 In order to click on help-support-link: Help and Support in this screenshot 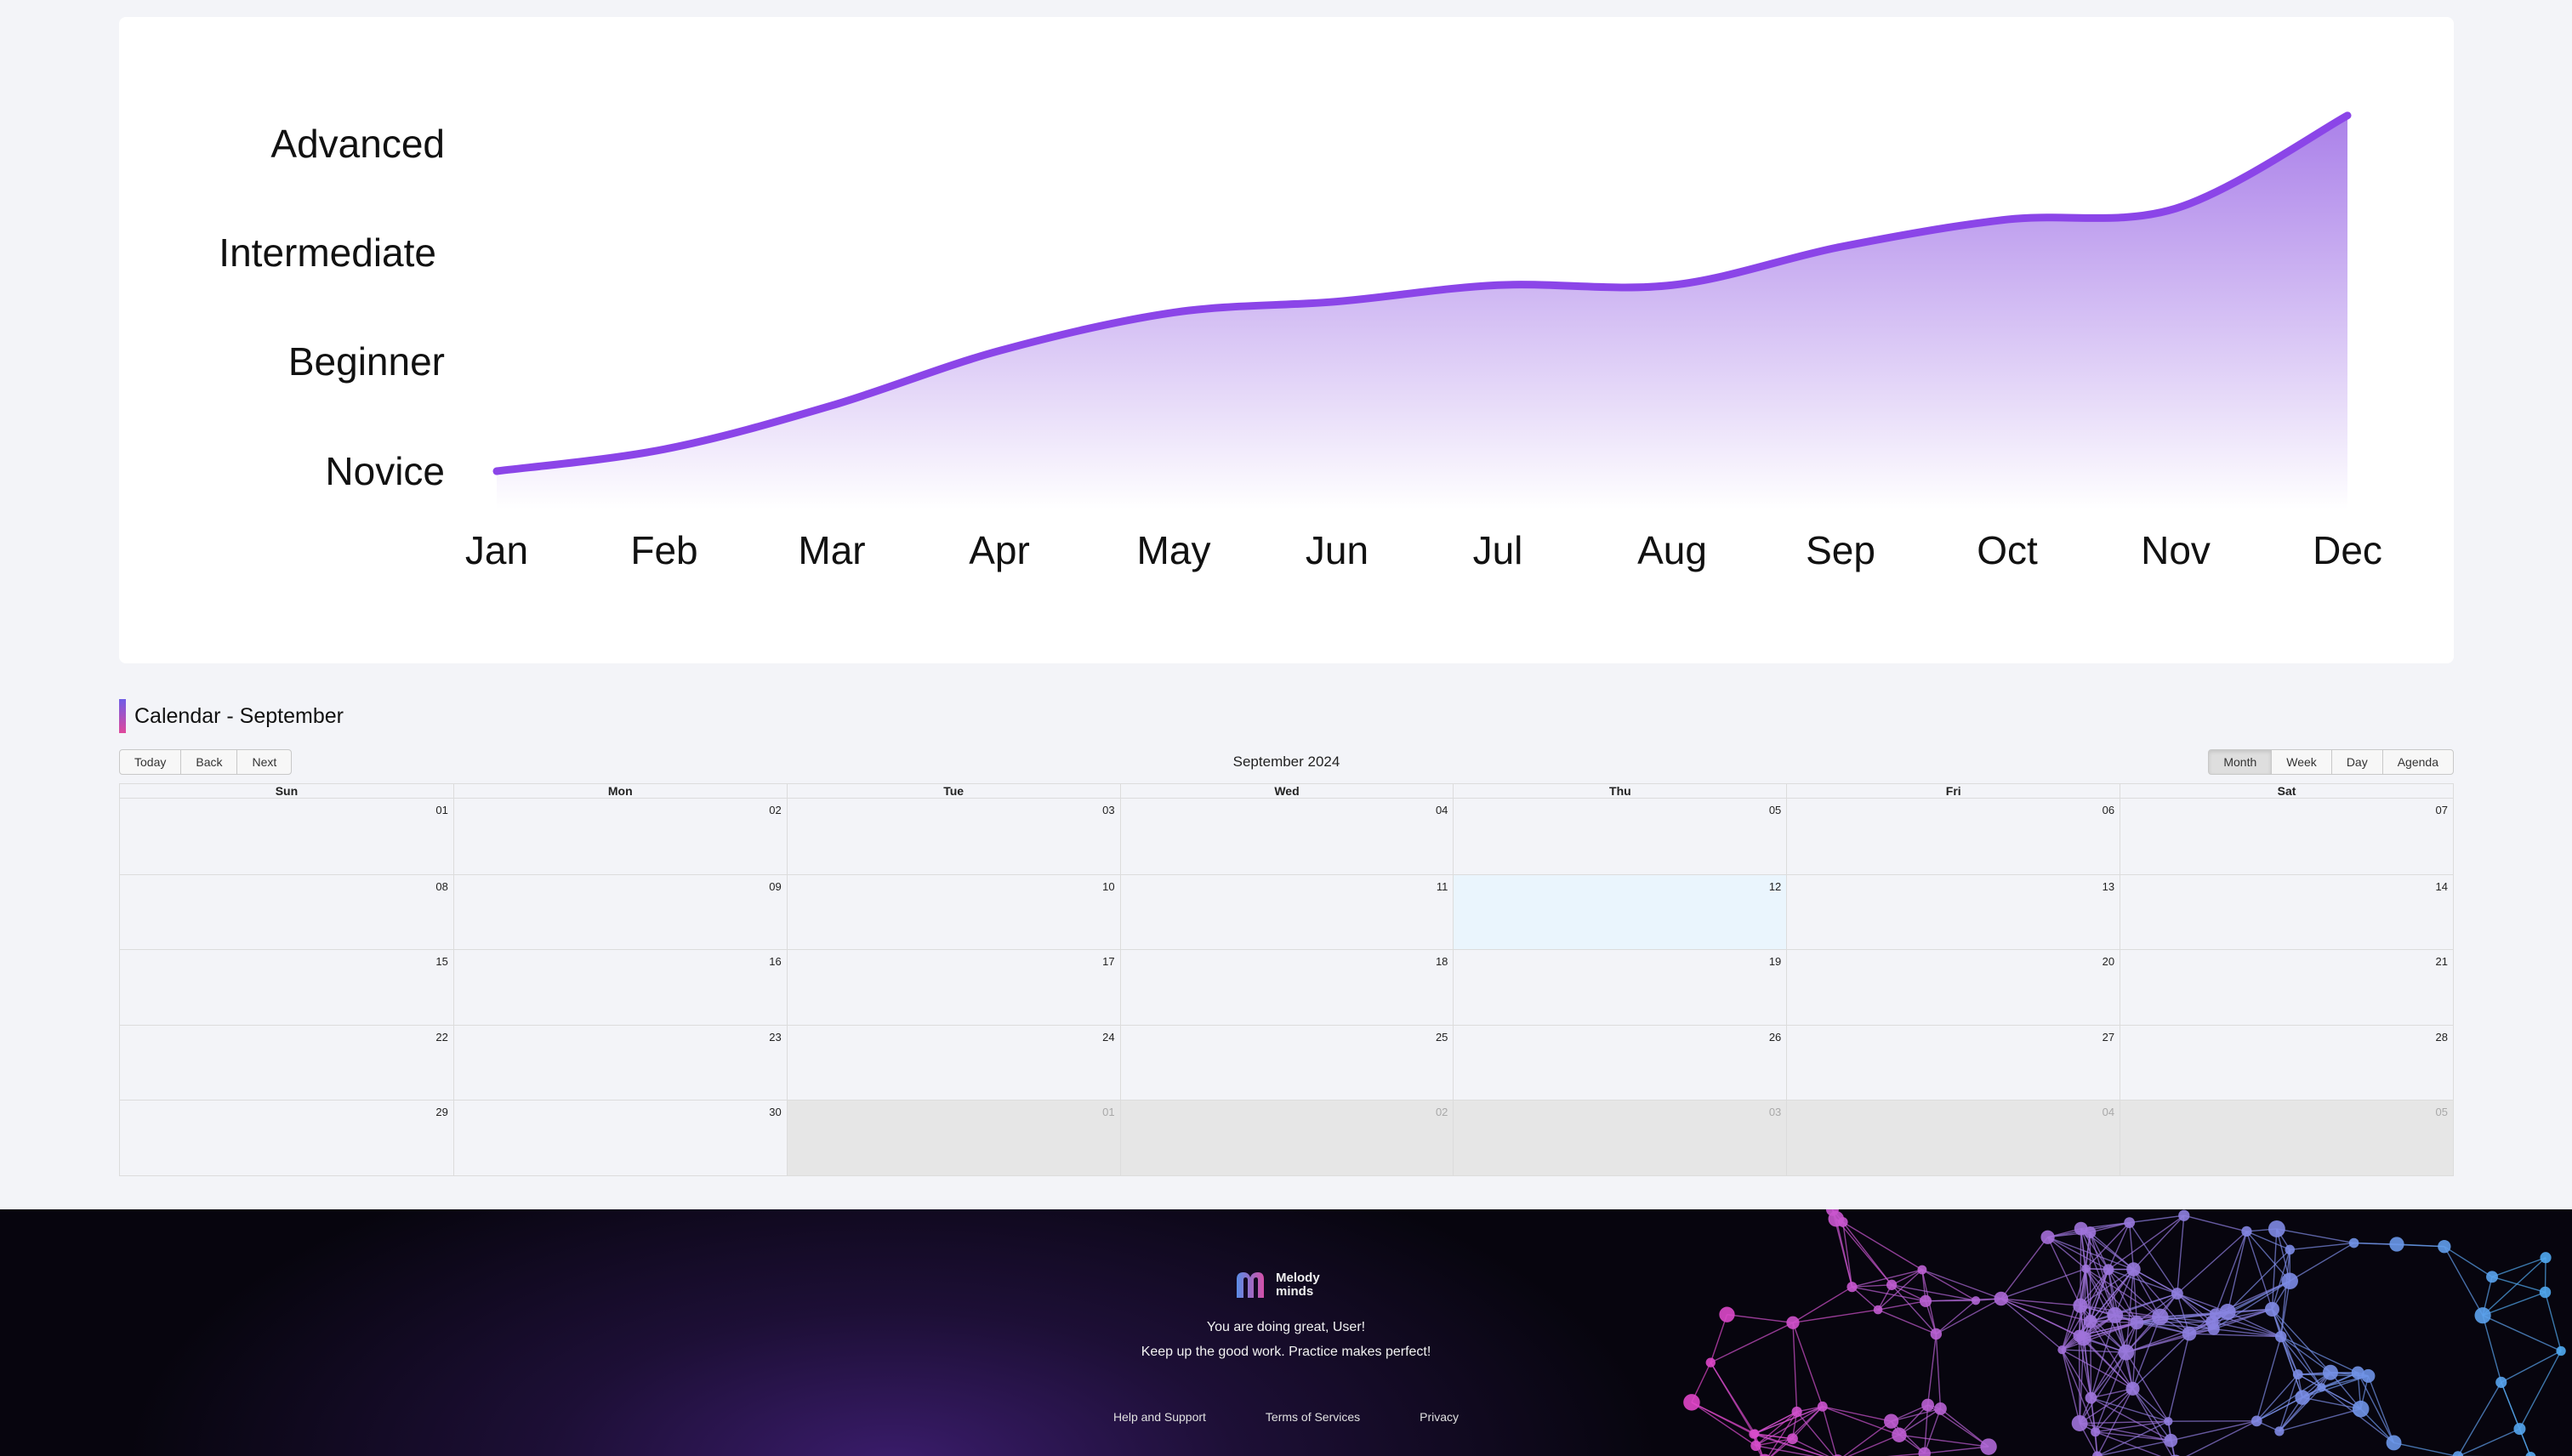, I will do `click(1160, 1417)`.